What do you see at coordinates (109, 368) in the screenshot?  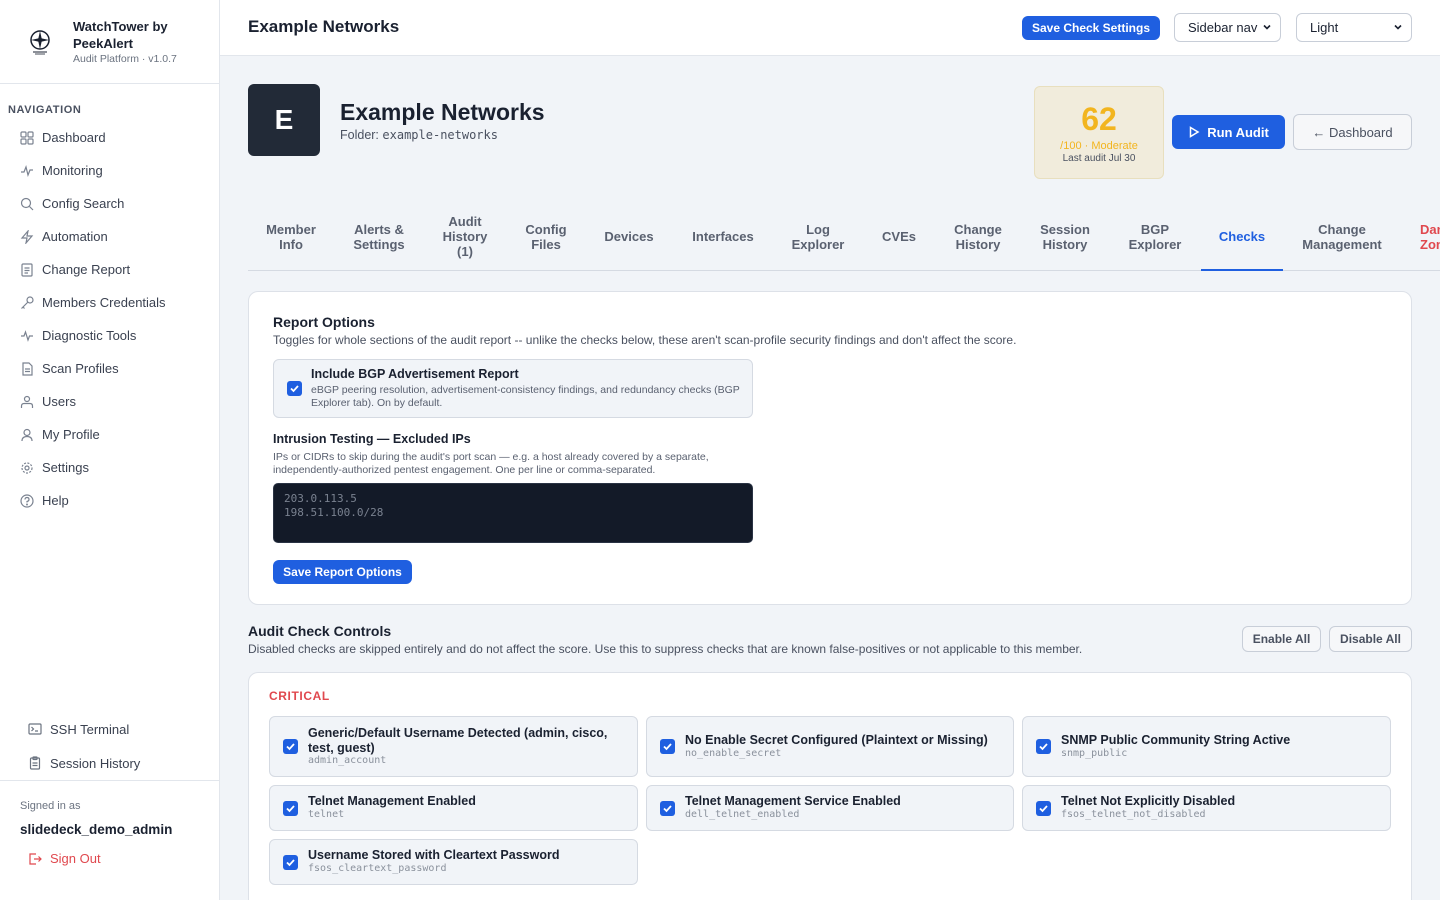 I see `sidebar-item-scan-profiles: Scan Profiles` at bounding box center [109, 368].